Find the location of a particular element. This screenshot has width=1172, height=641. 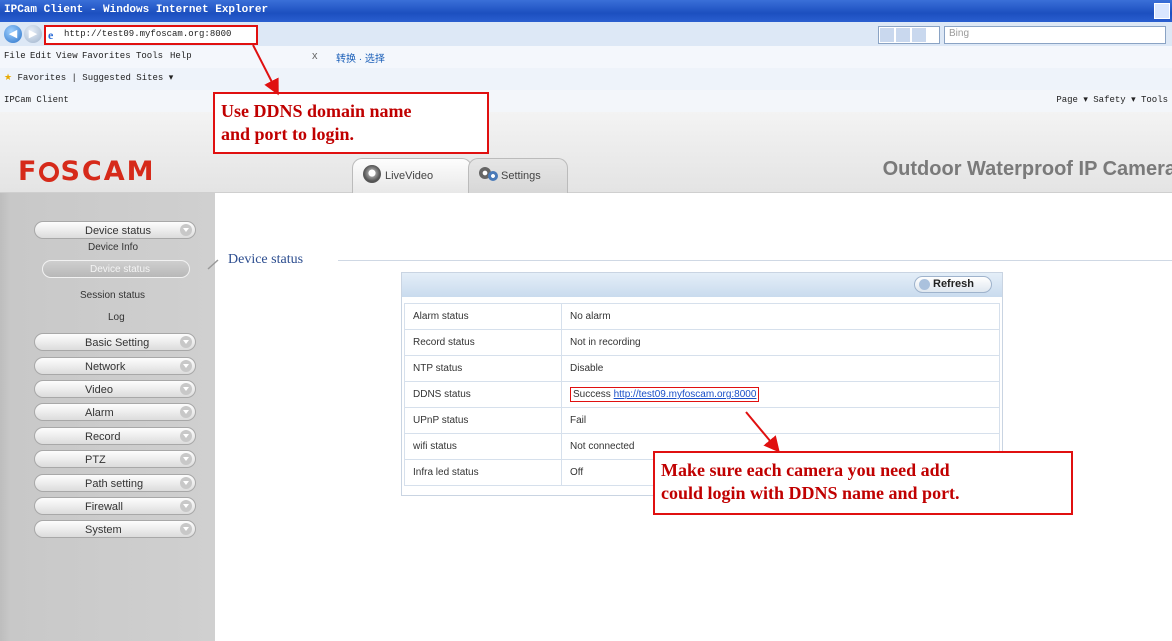

menu-help: Help is located at coordinates (181, 56).